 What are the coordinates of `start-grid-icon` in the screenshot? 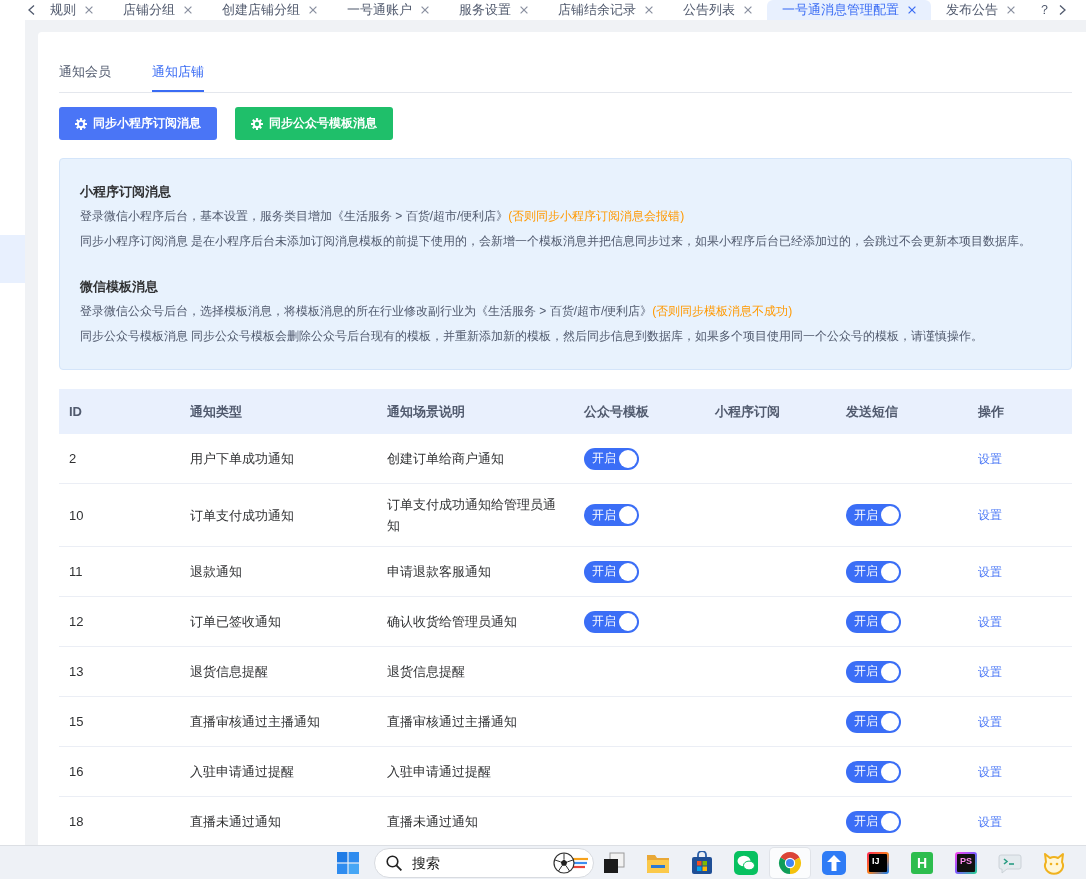 It's located at (348, 862).